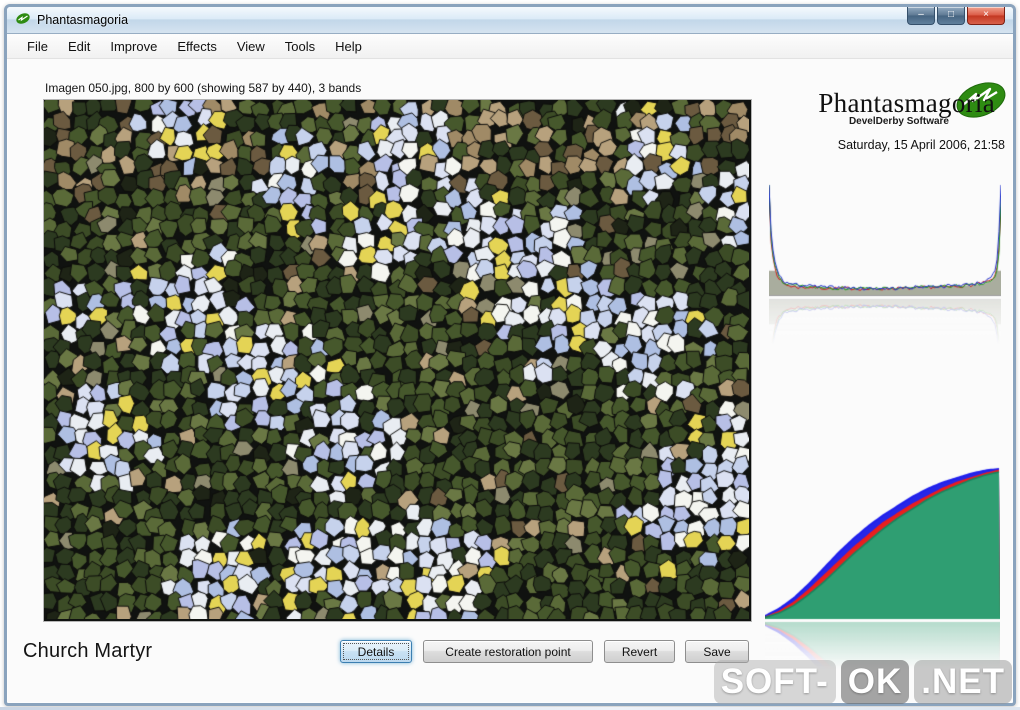 The height and width of the screenshot is (710, 1020). Describe the element at coordinates (79, 46) in the screenshot. I see `menu-item-edit: Edit` at that location.